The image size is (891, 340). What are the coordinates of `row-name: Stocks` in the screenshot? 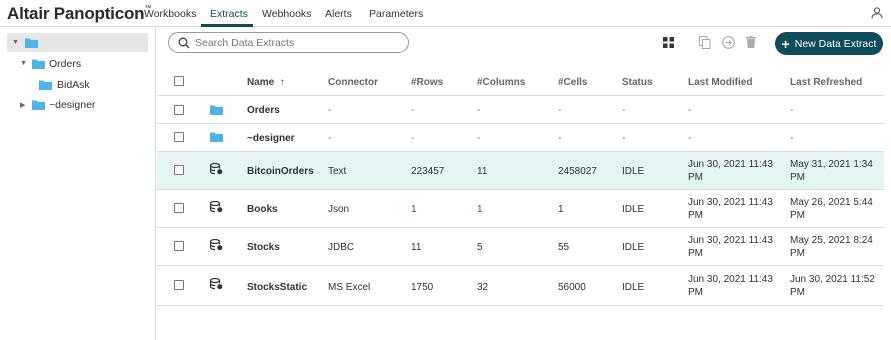 It's located at (263, 247).